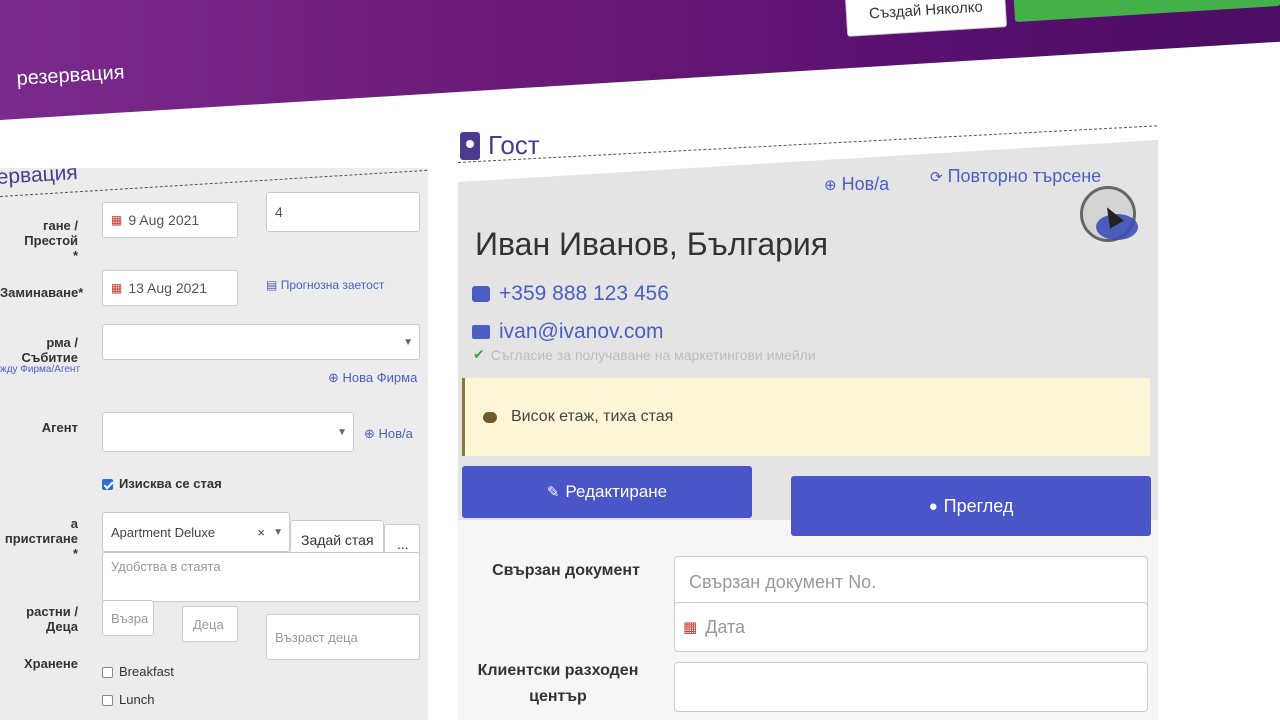 This screenshot has width=1280, height=720. Describe the element at coordinates (39, 175) in the screenshot. I see `reservation-section-title: ервация` at that location.